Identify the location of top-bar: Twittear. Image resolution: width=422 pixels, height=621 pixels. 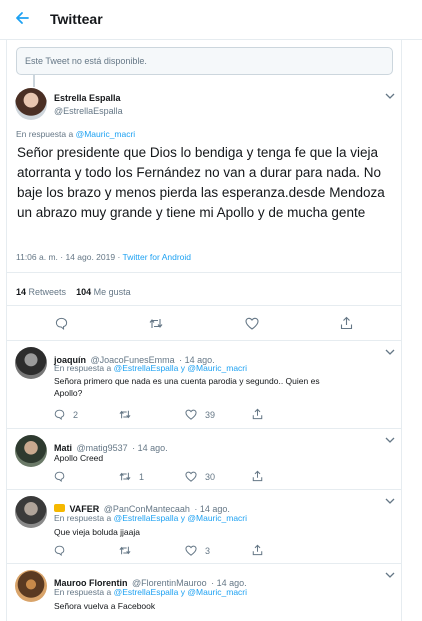
(211, 20).